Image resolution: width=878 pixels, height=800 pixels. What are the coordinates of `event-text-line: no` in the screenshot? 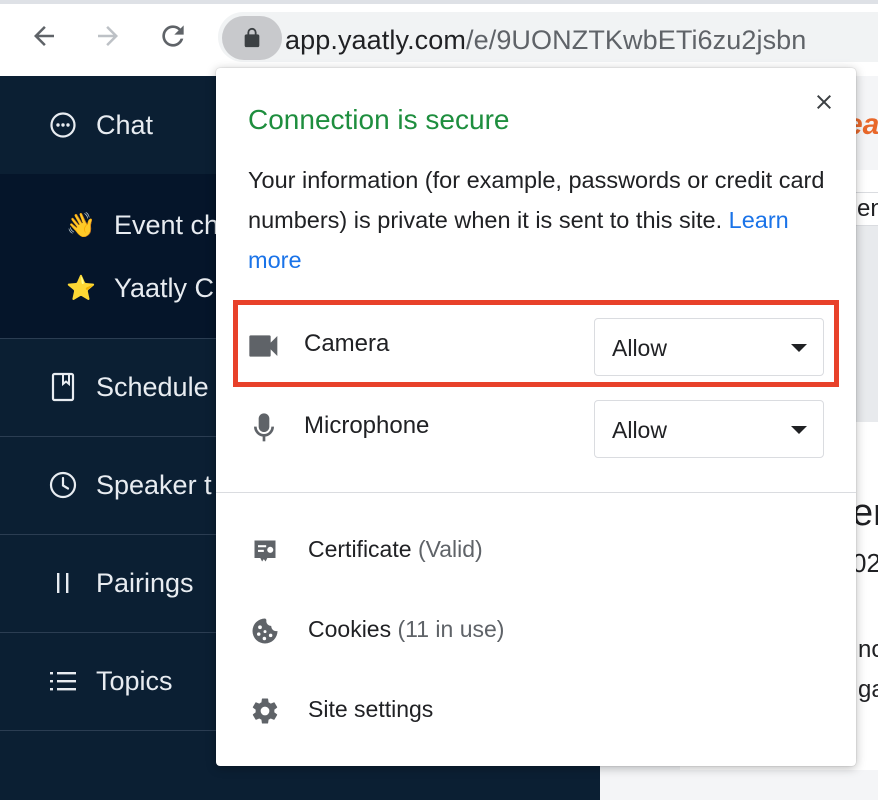 It's located at (868, 649).